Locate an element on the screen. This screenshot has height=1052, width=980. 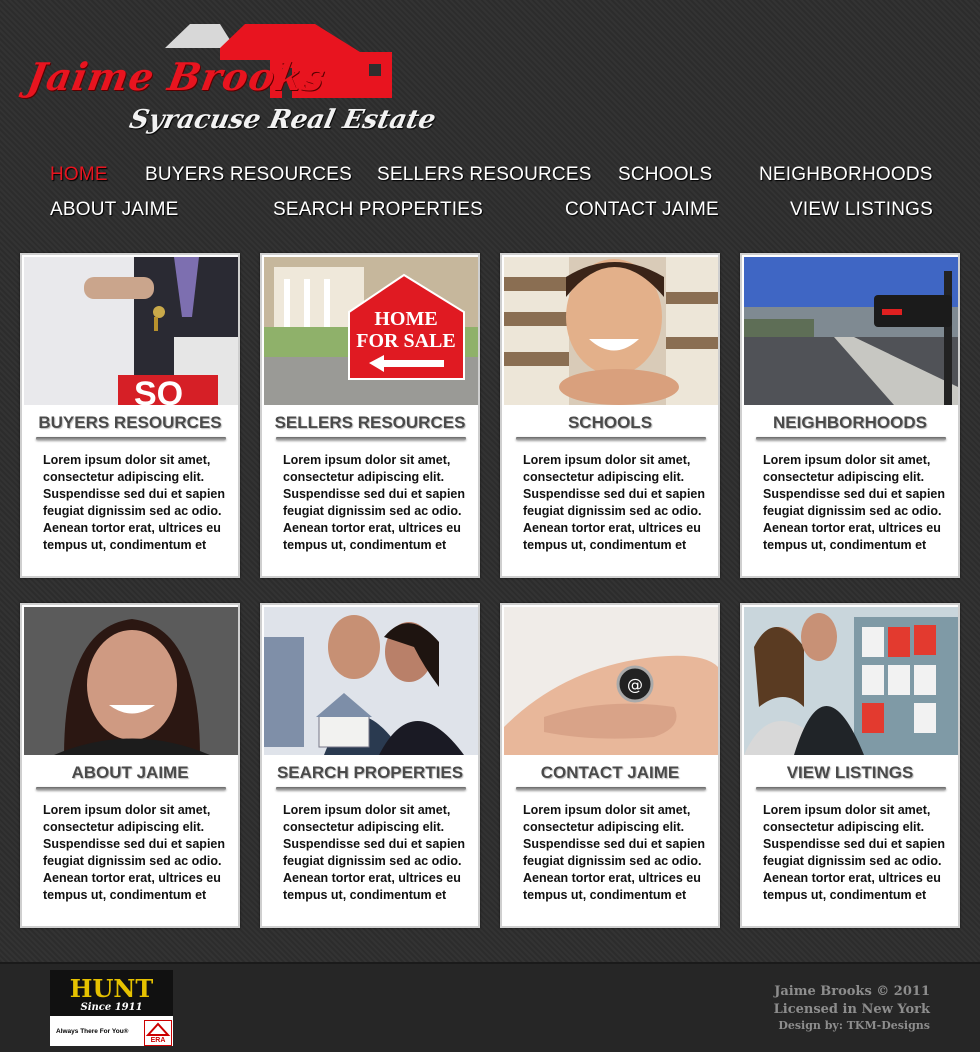
site-logo: Jaime Brooks Syracuse Real Estate is located at coordinates (229, 82).